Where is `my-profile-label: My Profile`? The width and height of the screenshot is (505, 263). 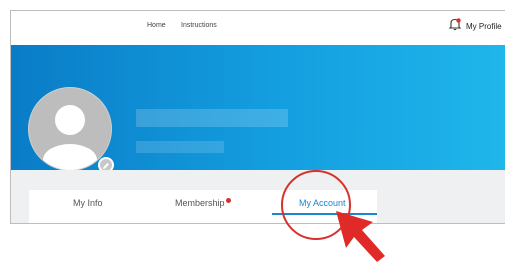
my-profile-label: My Profile is located at coordinates (484, 26).